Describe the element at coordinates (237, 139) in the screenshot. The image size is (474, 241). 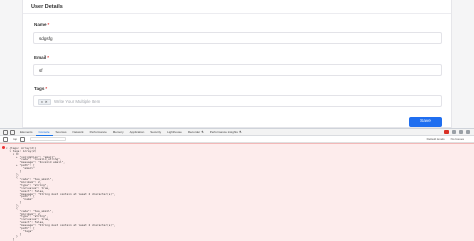
I see `console-toolbar: top Default levels No Issues` at that location.